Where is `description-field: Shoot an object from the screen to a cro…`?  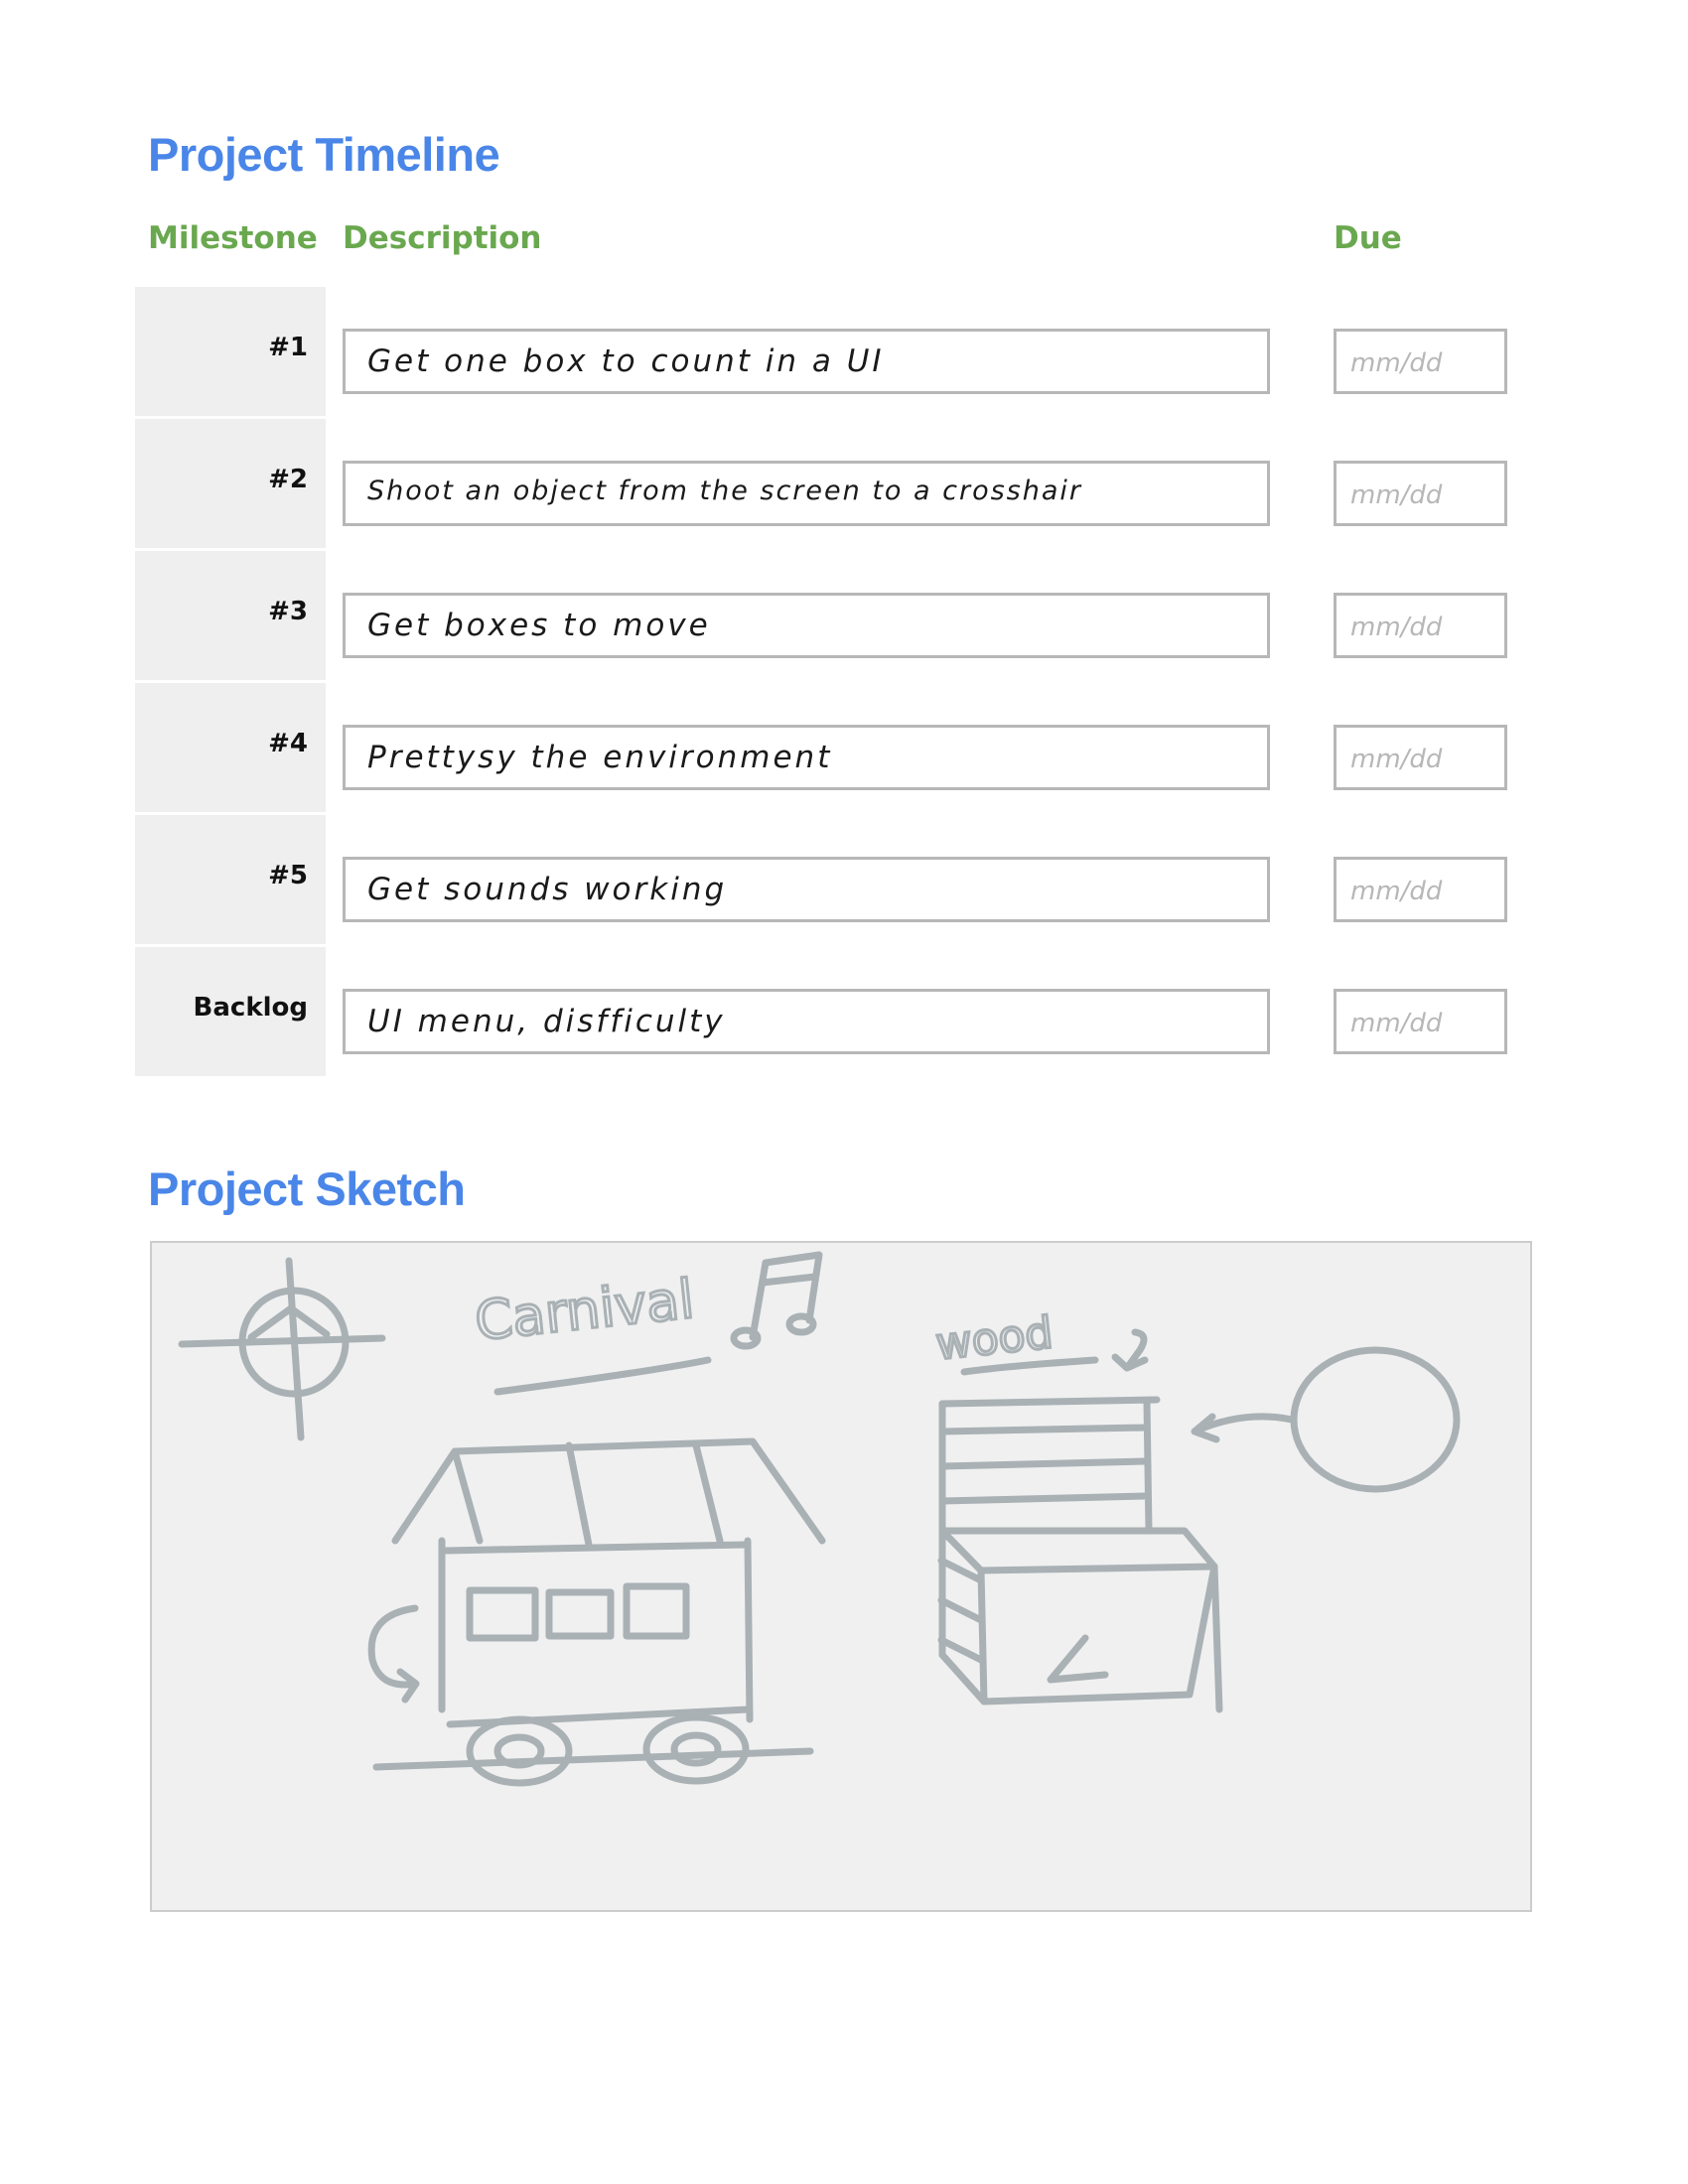 description-field: Shoot an object from the screen to a cro… is located at coordinates (806, 493).